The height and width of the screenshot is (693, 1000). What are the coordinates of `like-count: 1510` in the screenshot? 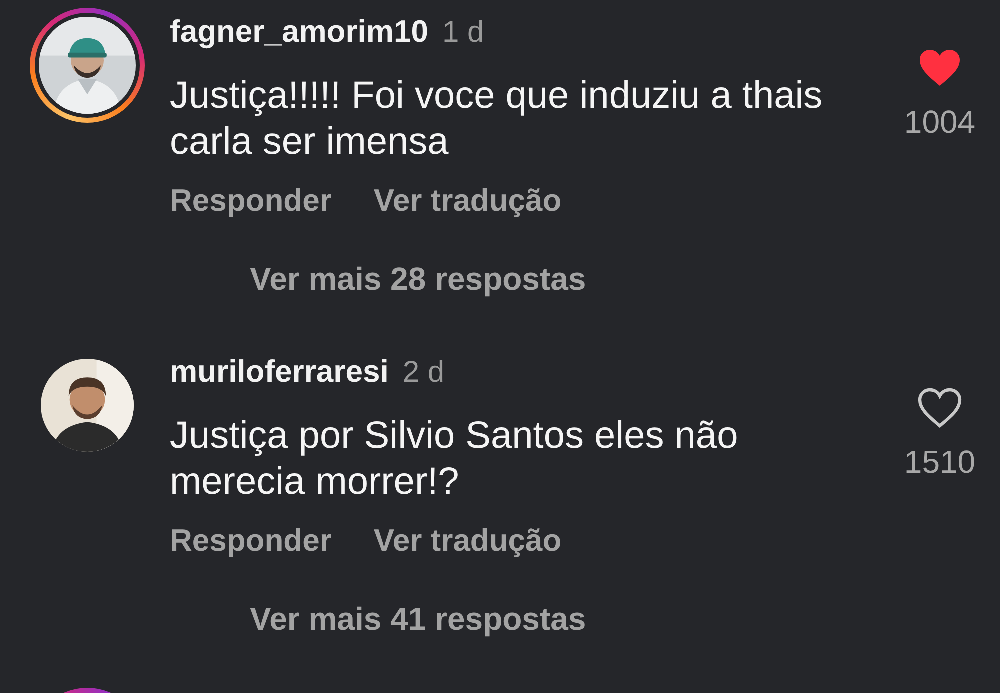 It's located at (940, 462).